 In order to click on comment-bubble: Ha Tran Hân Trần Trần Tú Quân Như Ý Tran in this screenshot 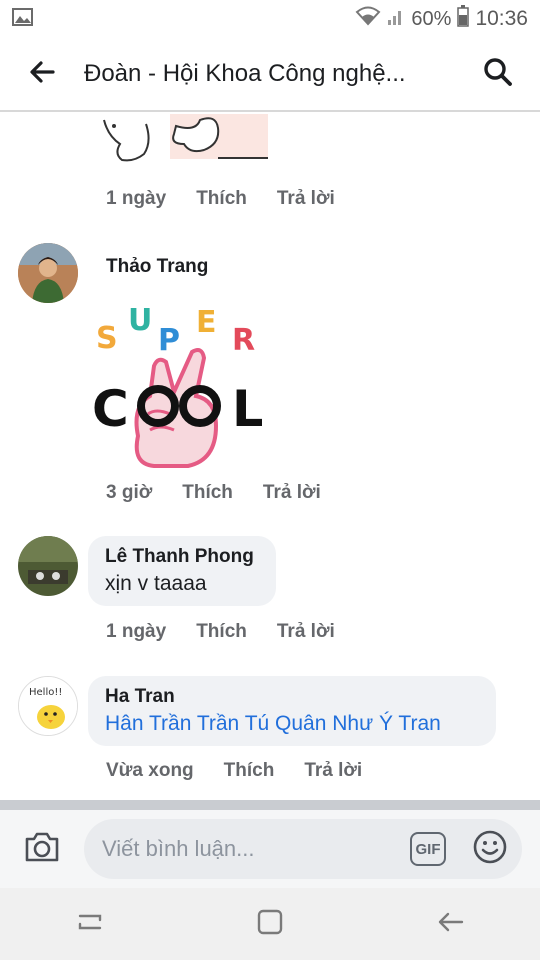, I will do `click(292, 711)`.